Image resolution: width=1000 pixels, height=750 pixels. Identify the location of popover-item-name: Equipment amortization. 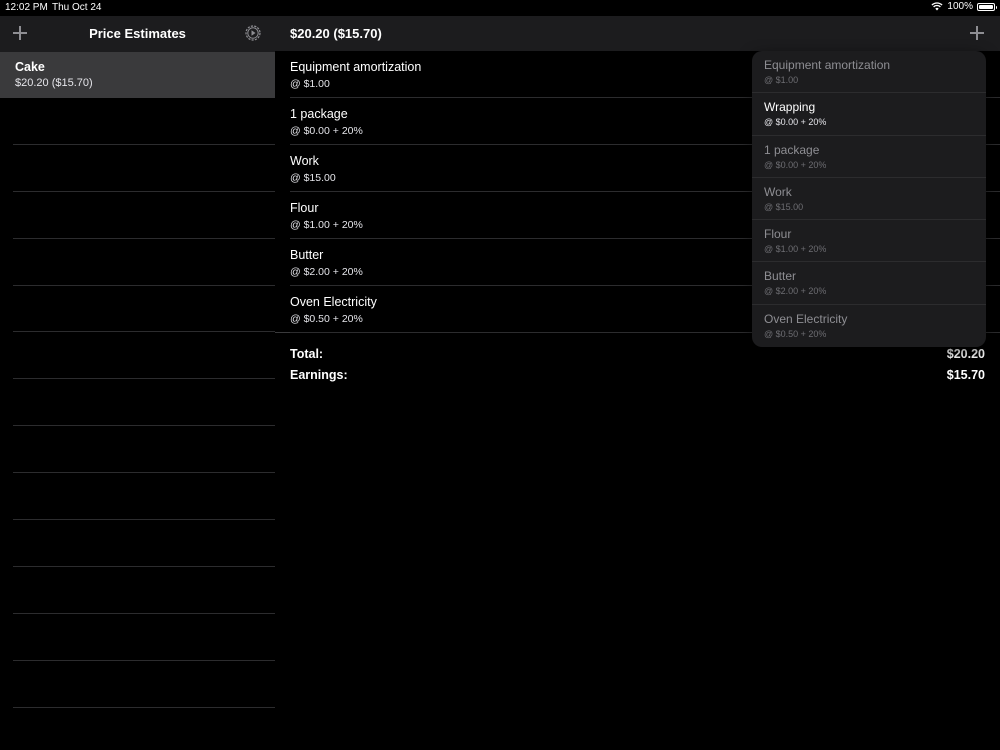
(827, 65).